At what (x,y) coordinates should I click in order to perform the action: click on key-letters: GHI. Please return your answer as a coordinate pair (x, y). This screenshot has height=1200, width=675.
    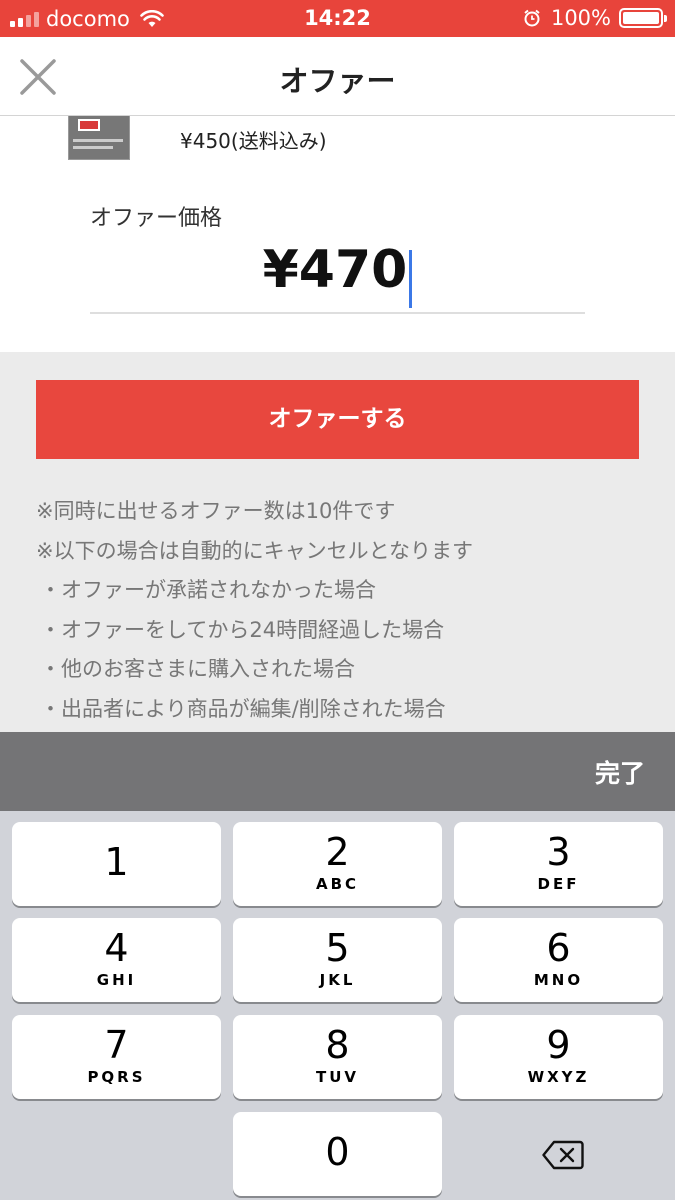
    Looking at the image, I should click on (116, 980).